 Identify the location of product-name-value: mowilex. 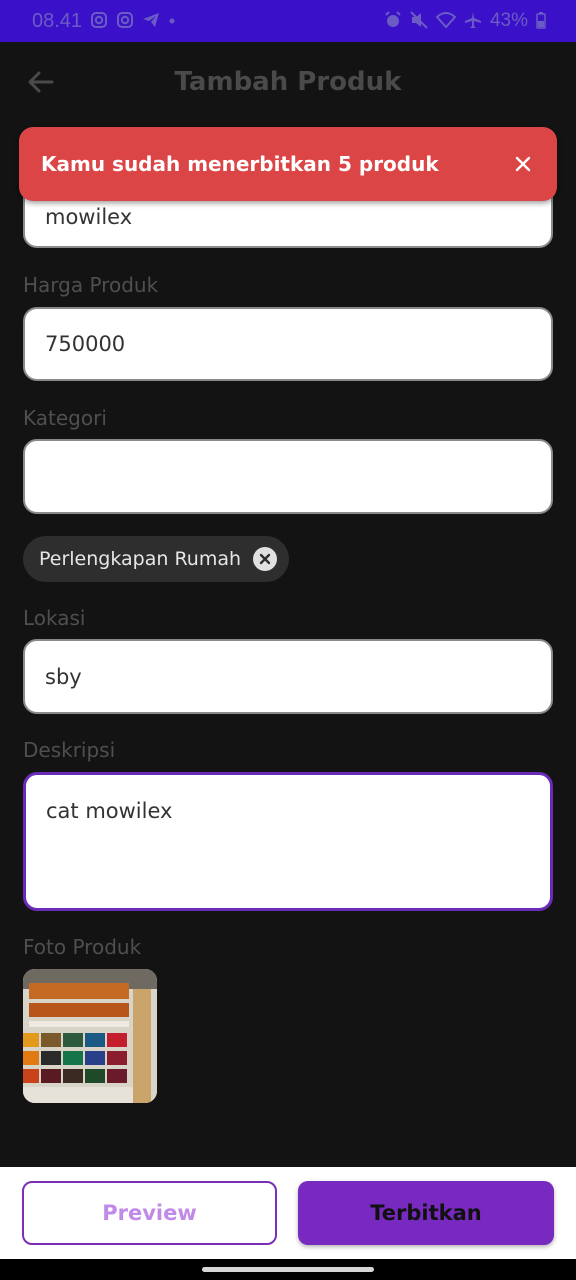
(89, 217).